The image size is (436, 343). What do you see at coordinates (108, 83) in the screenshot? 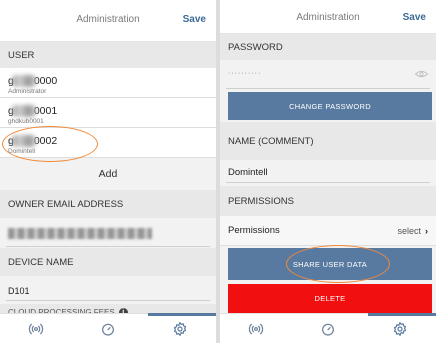
I see `user-list-item: g 0000 Administrator` at bounding box center [108, 83].